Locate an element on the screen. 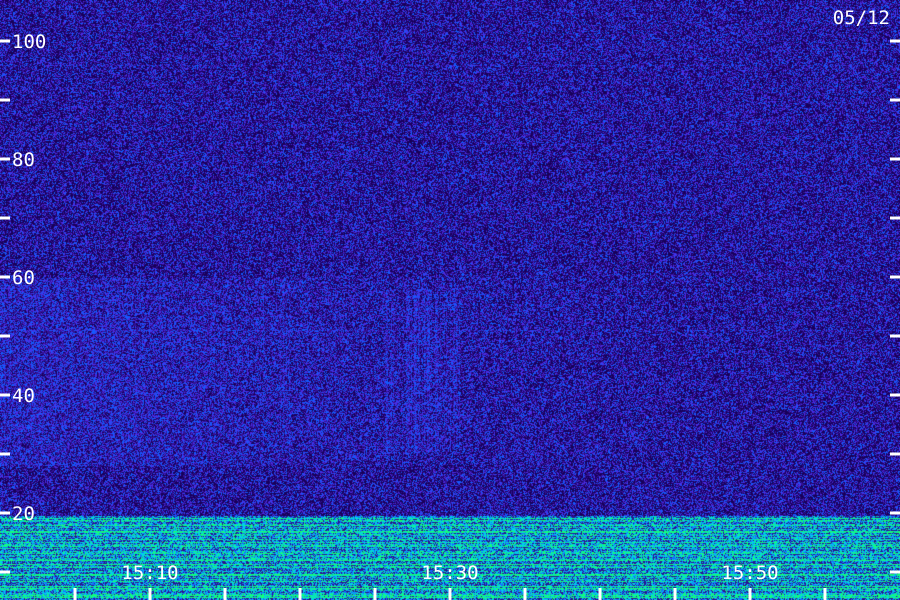  x-axis-labels: 15:10 15:30 15:50 is located at coordinates (449, 573).